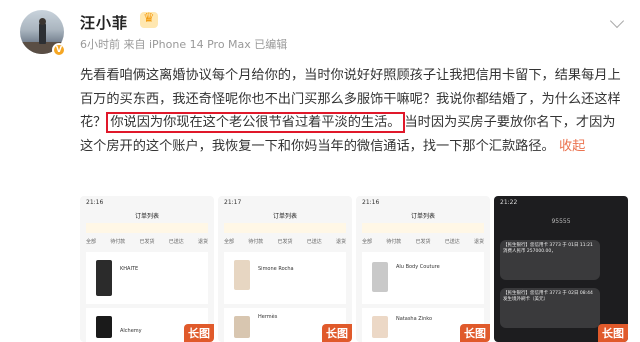 The width and height of the screenshot is (640, 342). Describe the element at coordinates (276, 269) in the screenshot. I see `product-brand: Simone Rocha` at that location.